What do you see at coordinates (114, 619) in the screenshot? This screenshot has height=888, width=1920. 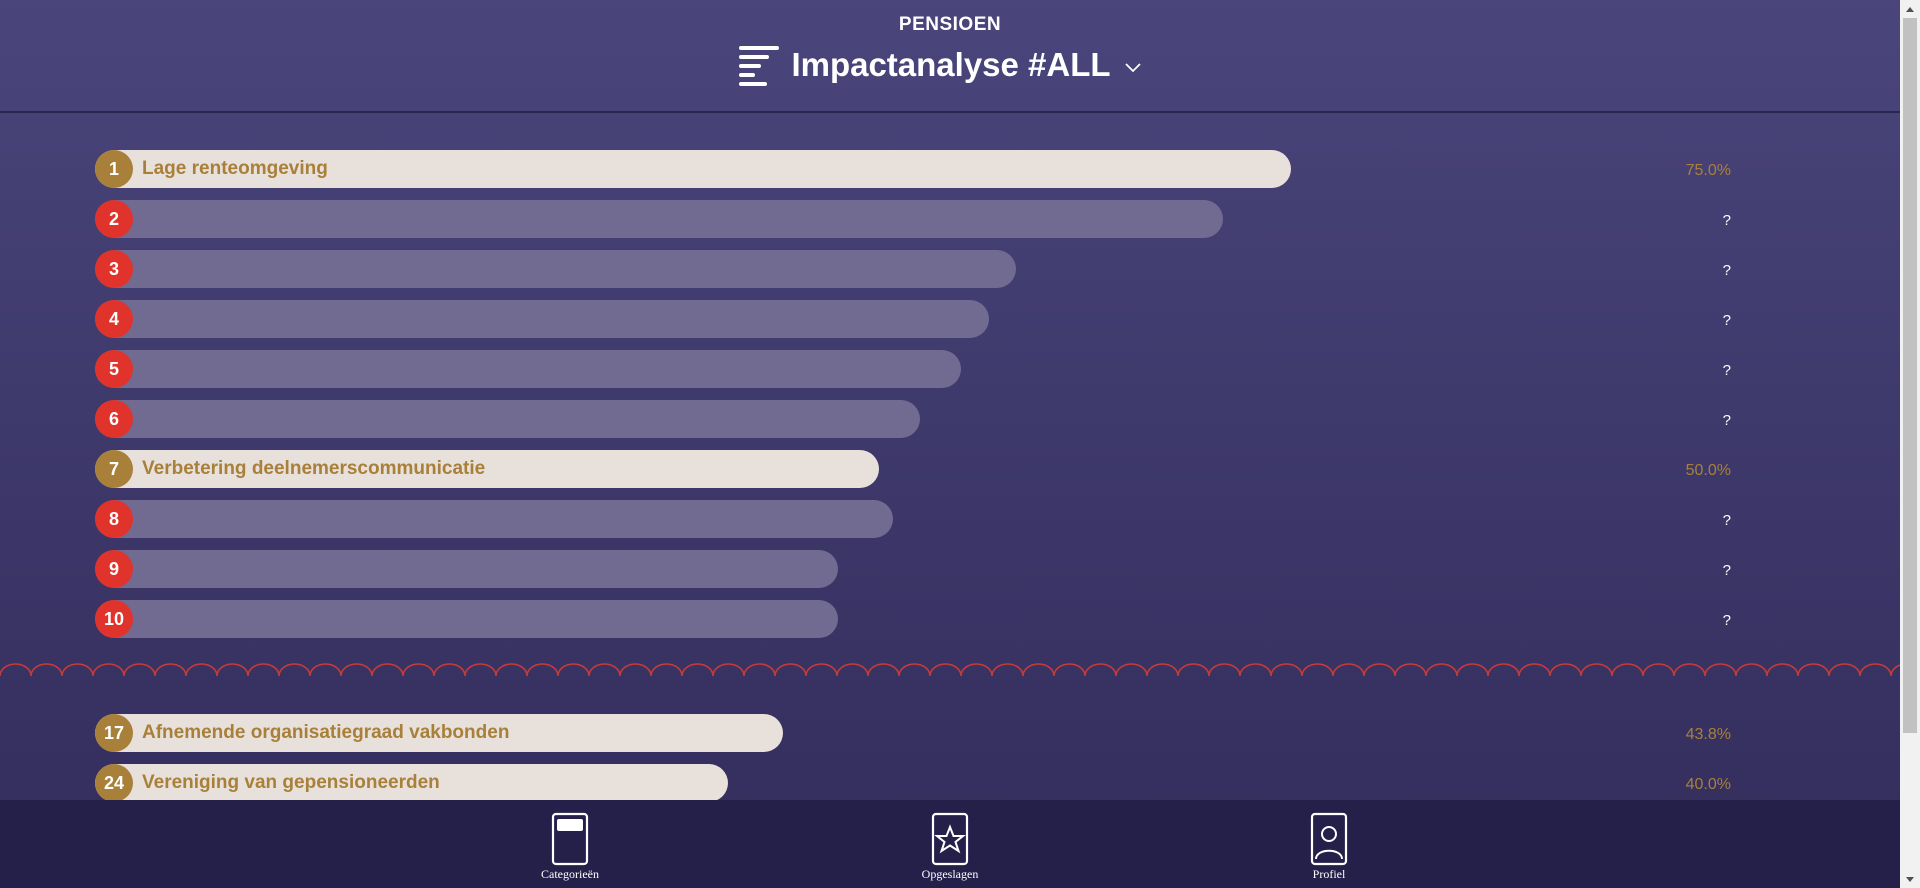 I see `rank-badge: 10` at bounding box center [114, 619].